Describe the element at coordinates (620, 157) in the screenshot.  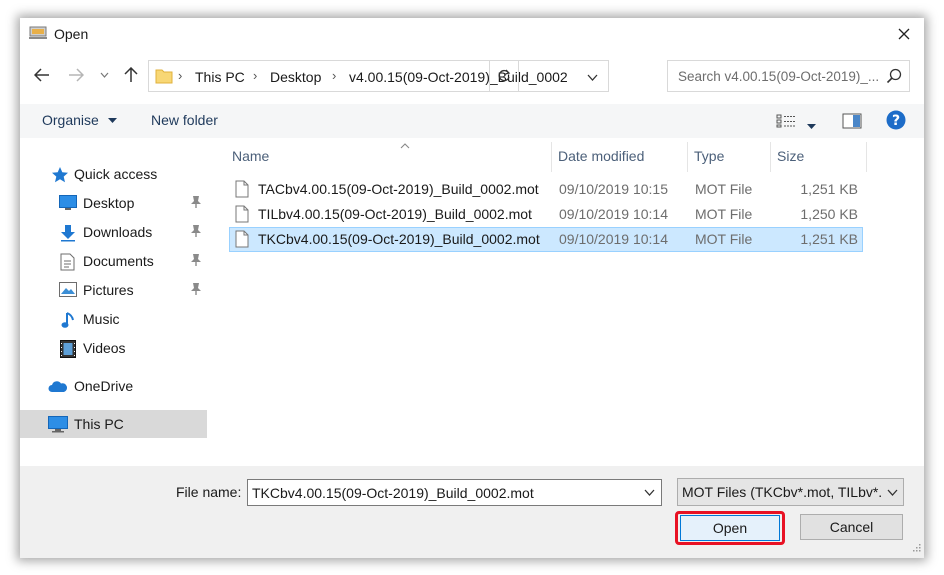
I see `column-header-date-modified: Date modified` at that location.